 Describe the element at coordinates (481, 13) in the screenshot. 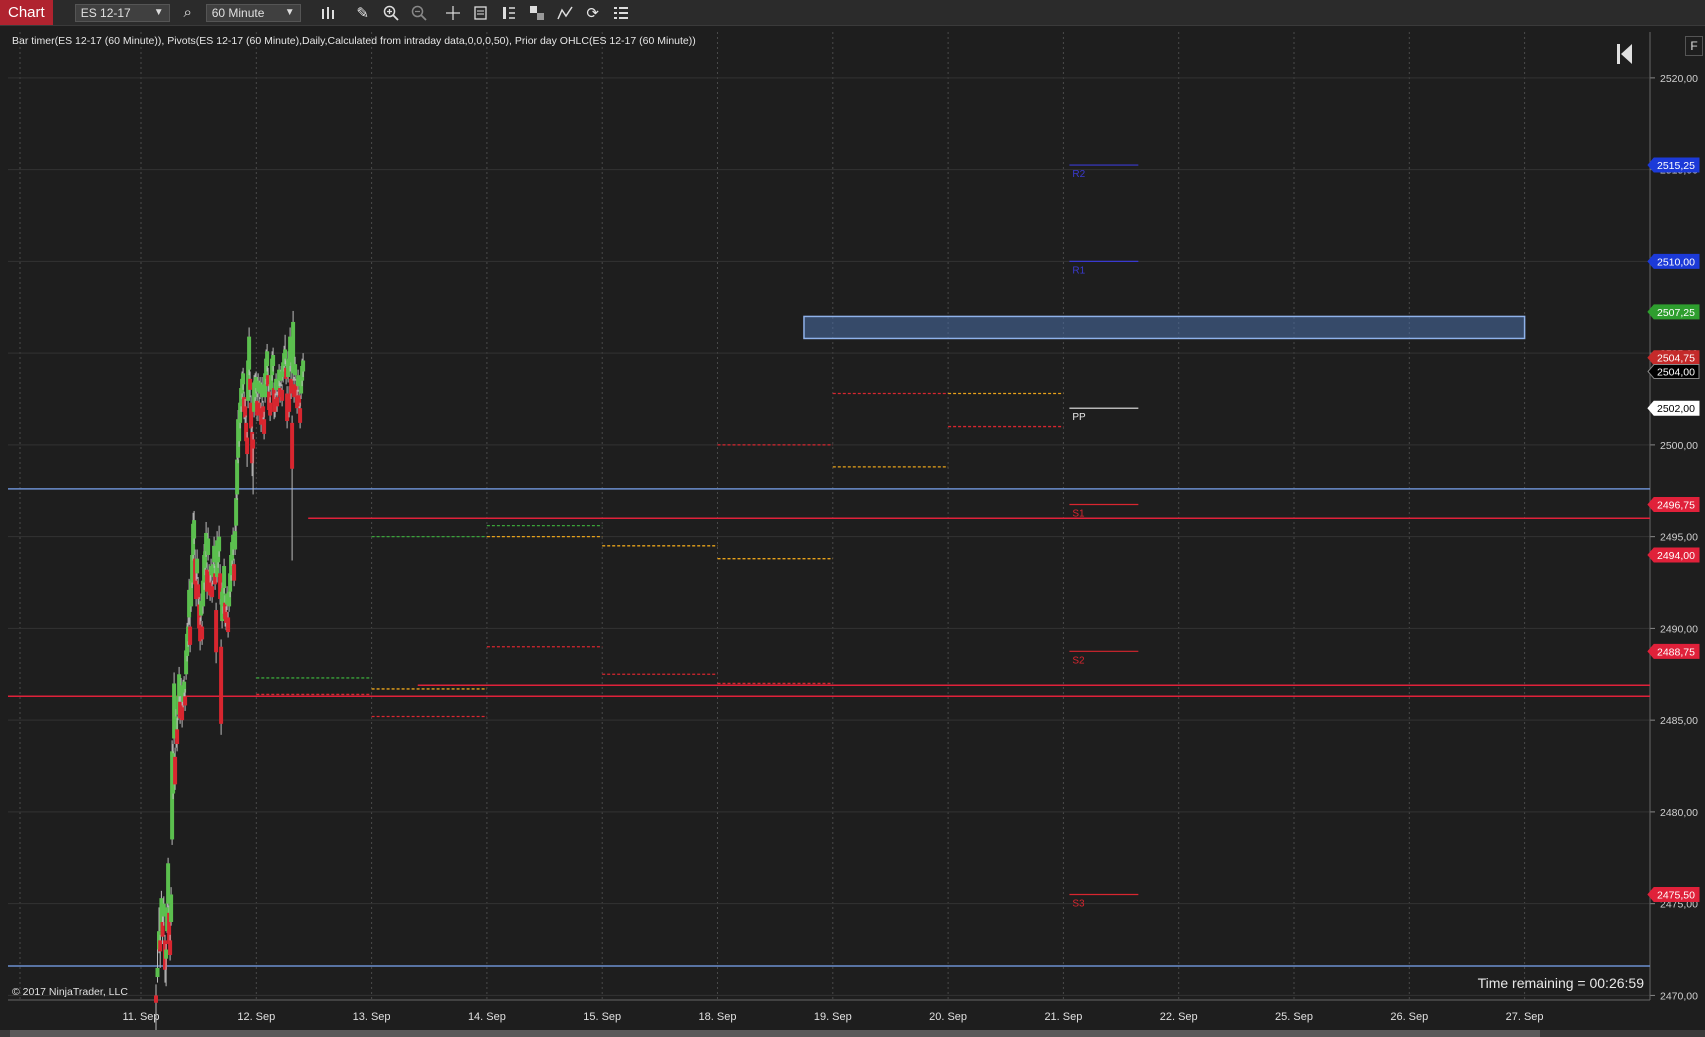

I see `data-box-icon` at that location.